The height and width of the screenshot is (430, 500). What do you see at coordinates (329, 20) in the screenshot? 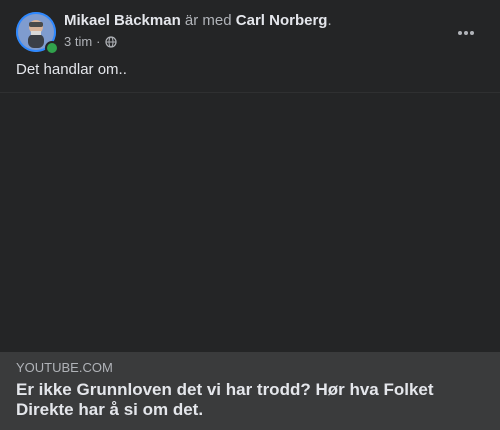
I see `title-trailing-punctuation: .` at bounding box center [329, 20].